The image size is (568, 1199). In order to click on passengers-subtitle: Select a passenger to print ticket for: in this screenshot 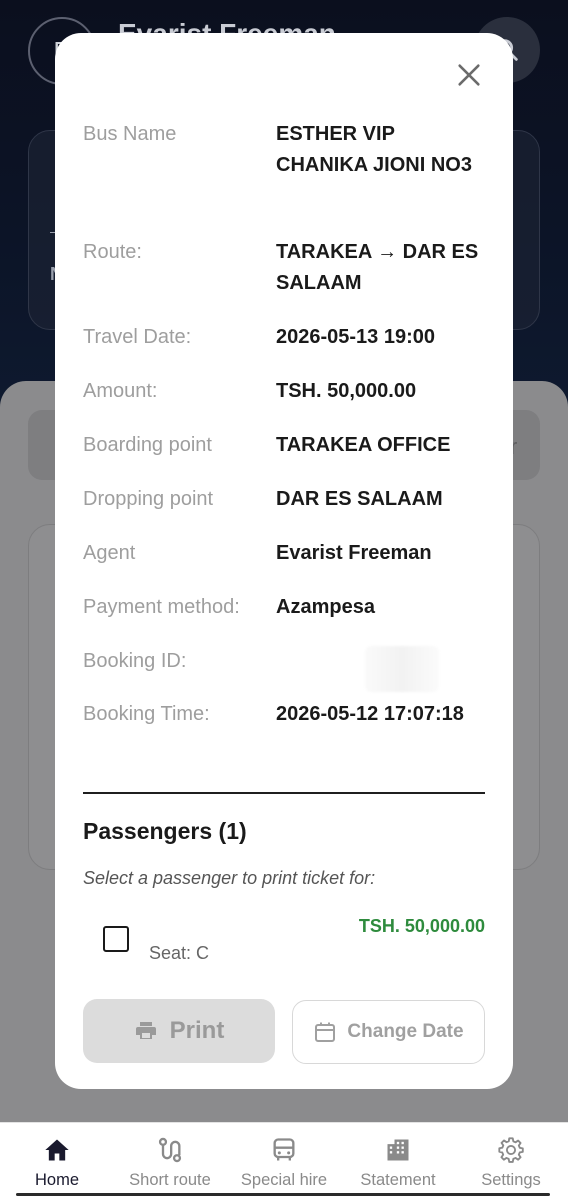, I will do `click(229, 878)`.